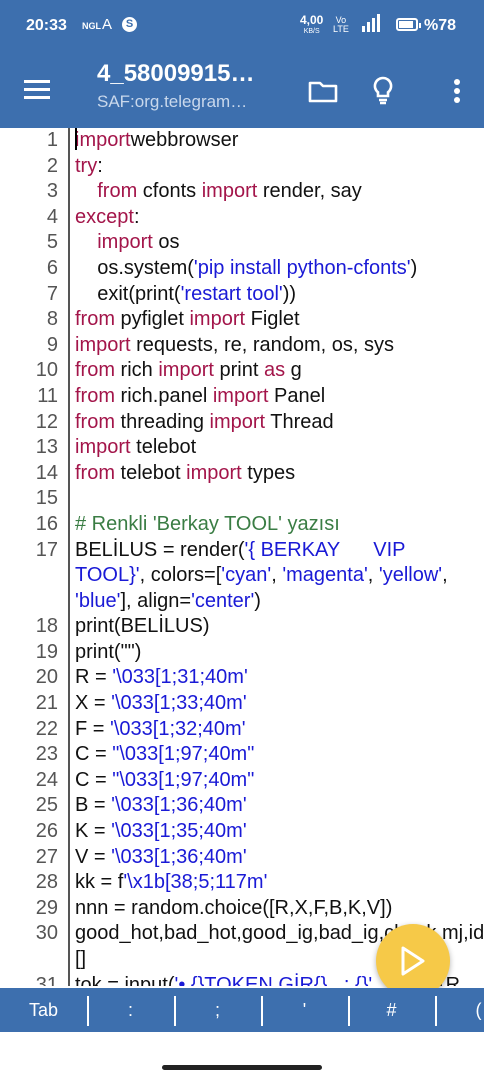 The width and height of the screenshot is (484, 1080). I want to click on key-tab: Tab, so click(43, 1010).